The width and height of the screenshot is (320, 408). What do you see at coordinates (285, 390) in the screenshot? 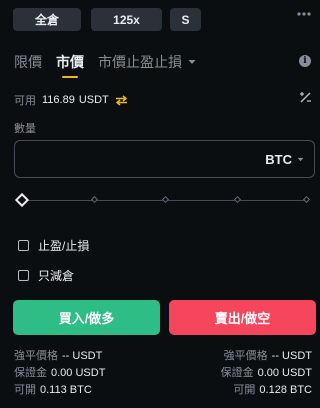
I see `sell-max-value: 0.128 BTC` at bounding box center [285, 390].